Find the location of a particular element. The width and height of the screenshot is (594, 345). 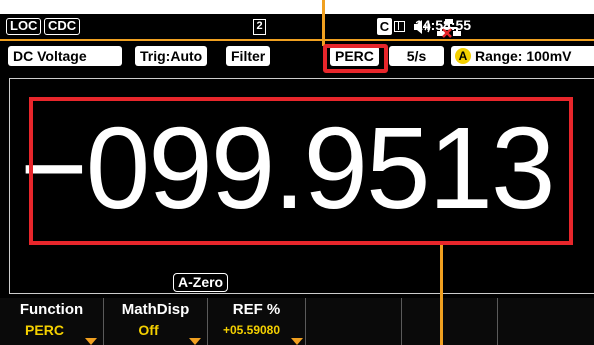

softkey-function-label: Function is located at coordinates (51, 309).